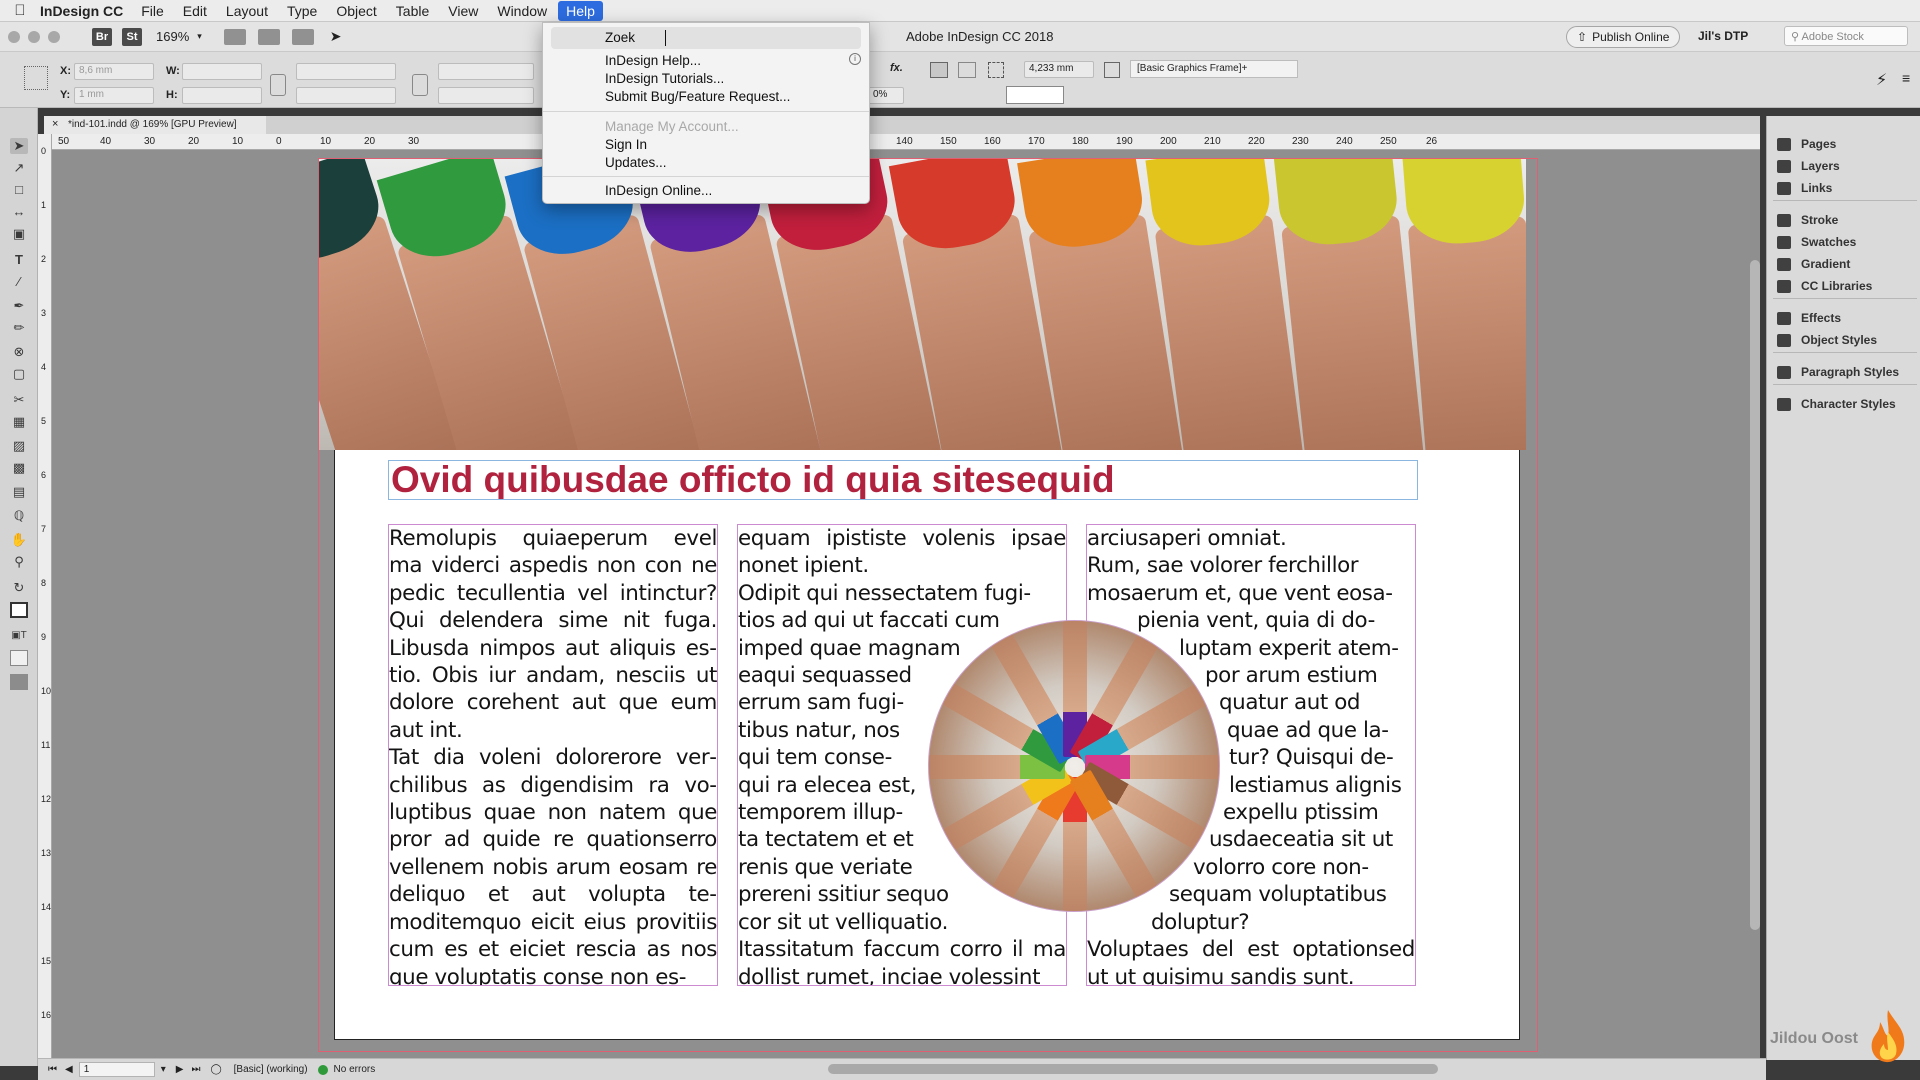 The height and width of the screenshot is (1080, 1920). I want to click on menu-layout: Layout, so click(247, 11).